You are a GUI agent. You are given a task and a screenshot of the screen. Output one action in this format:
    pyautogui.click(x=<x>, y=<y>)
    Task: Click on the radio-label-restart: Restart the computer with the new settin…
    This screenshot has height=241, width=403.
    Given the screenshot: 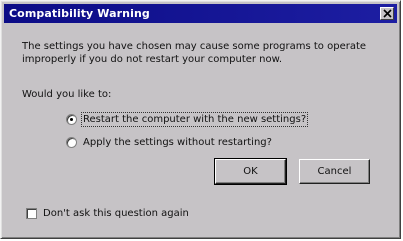 What is the action you would take?
    pyautogui.click(x=194, y=119)
    